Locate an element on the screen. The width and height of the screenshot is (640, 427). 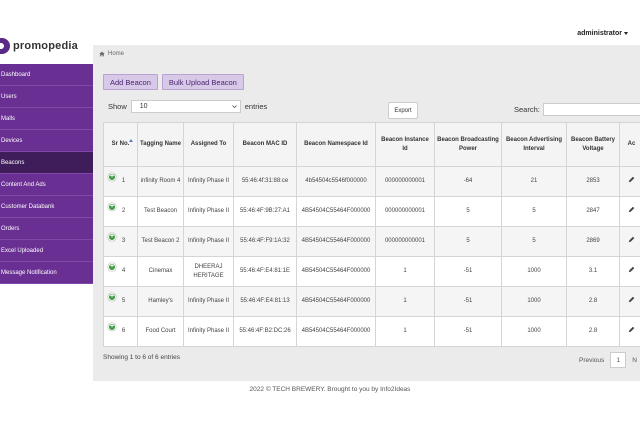
cell-sr-no: +2 is located at coordinates (120, 211).